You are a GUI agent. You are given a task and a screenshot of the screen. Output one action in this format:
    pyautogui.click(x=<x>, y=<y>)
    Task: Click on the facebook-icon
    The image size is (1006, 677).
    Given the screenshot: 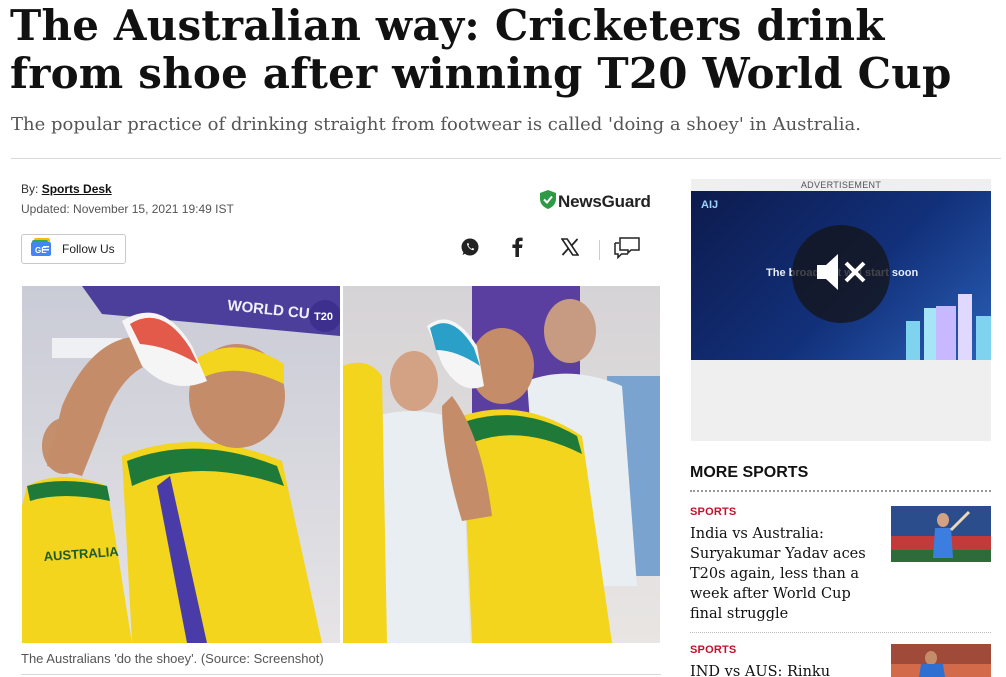 What is the action you would take?
    pyautogui.click(x=517, y=249)
    